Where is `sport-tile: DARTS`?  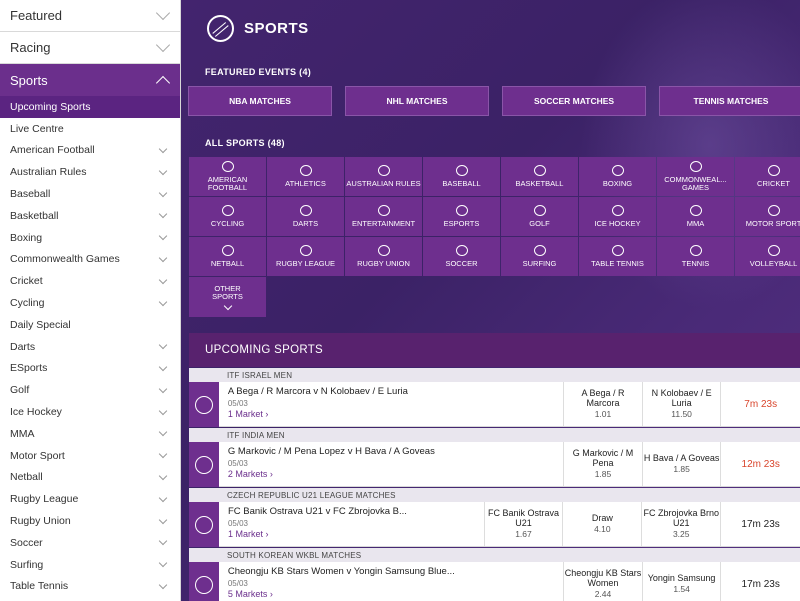 sport-tile: DARTS is located at coordinates (305, 216).